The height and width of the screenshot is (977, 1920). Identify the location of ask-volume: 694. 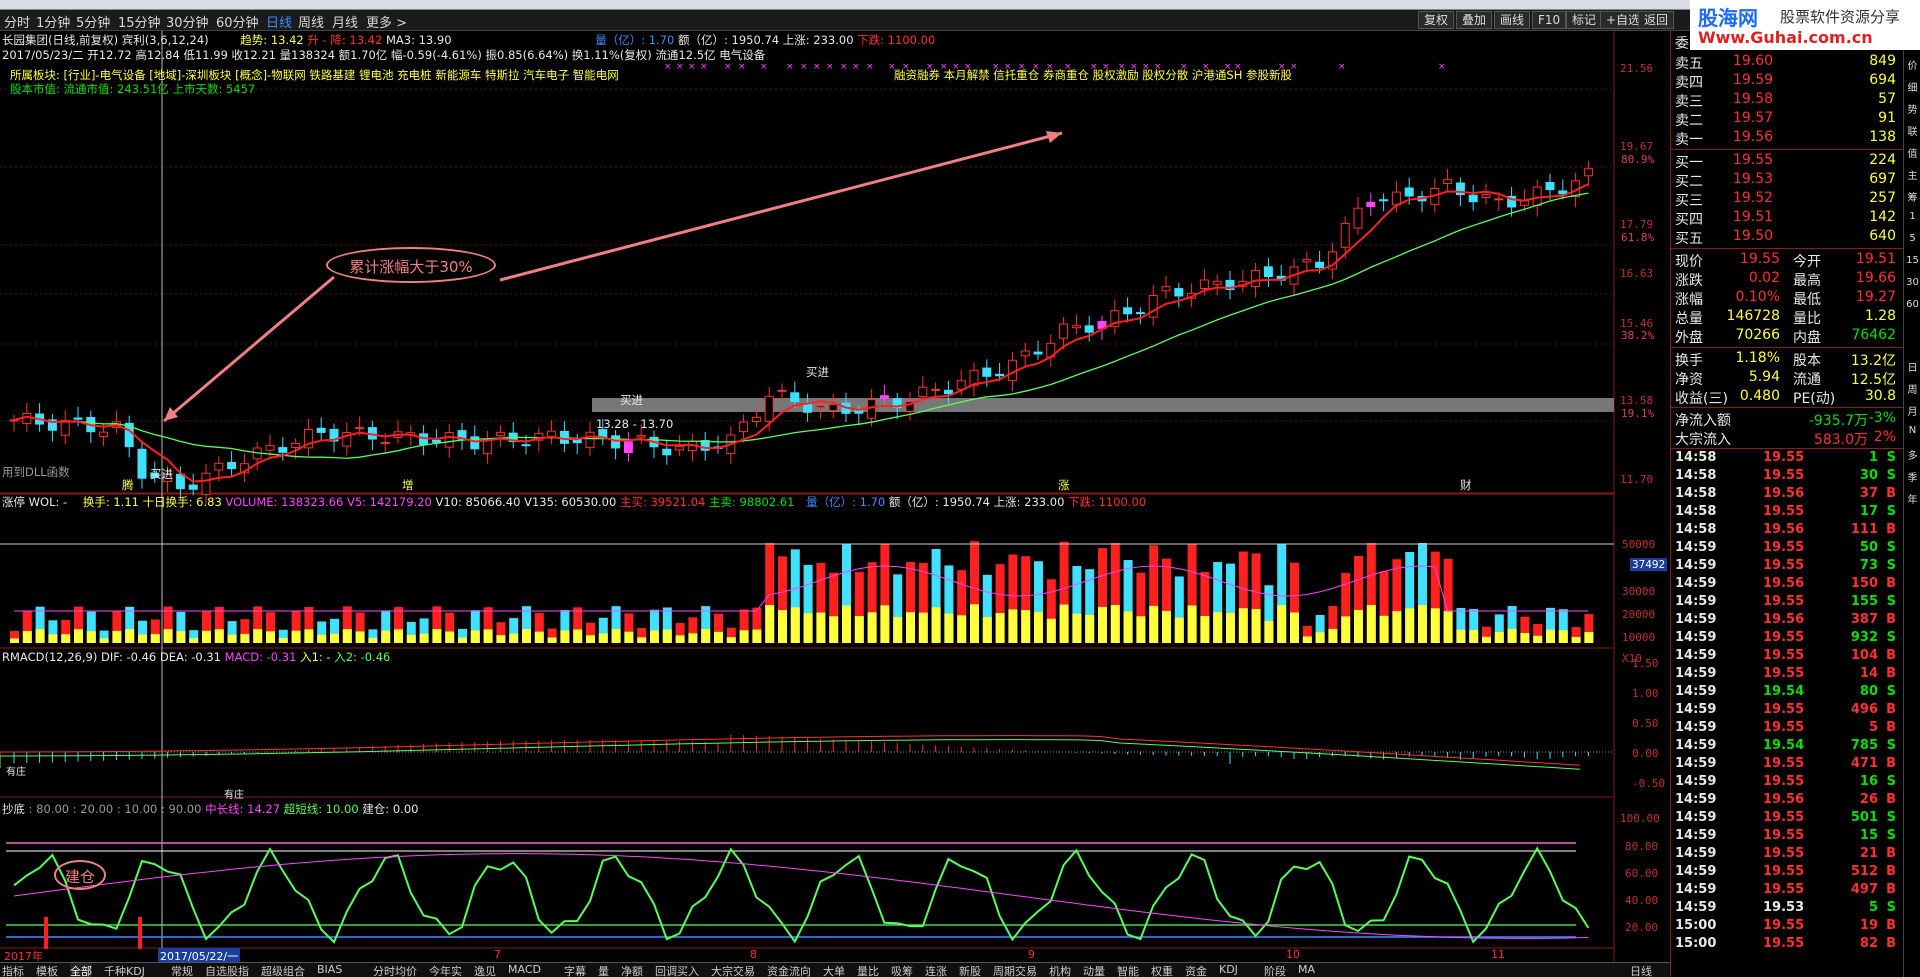
(1882, 80).